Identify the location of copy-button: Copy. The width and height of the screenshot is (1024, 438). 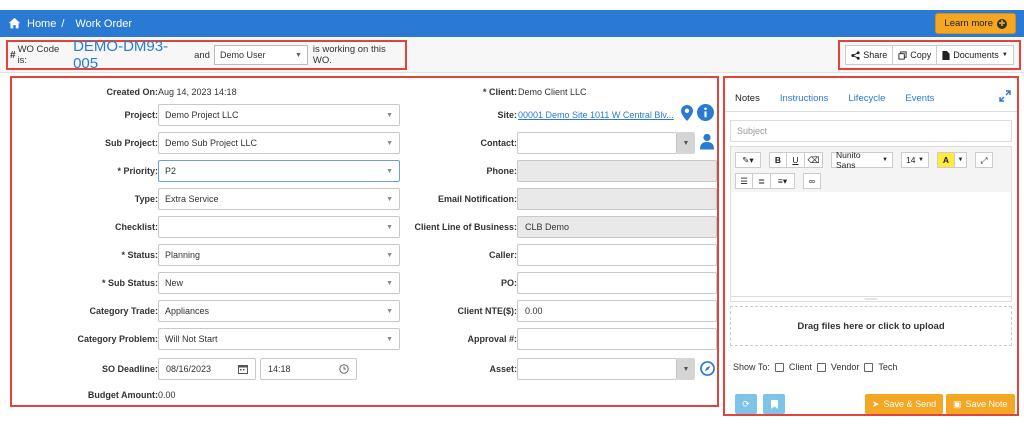
(915, 55).